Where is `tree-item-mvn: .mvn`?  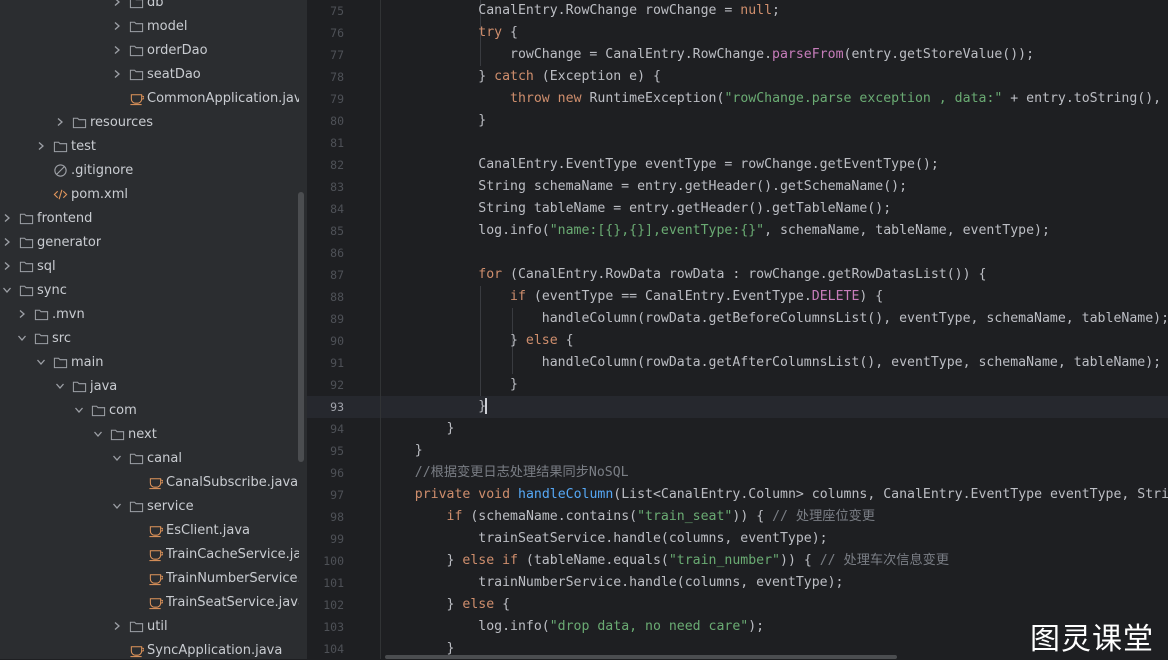
tree-item-mvn: .mvn is located at coordinates (149, 314).